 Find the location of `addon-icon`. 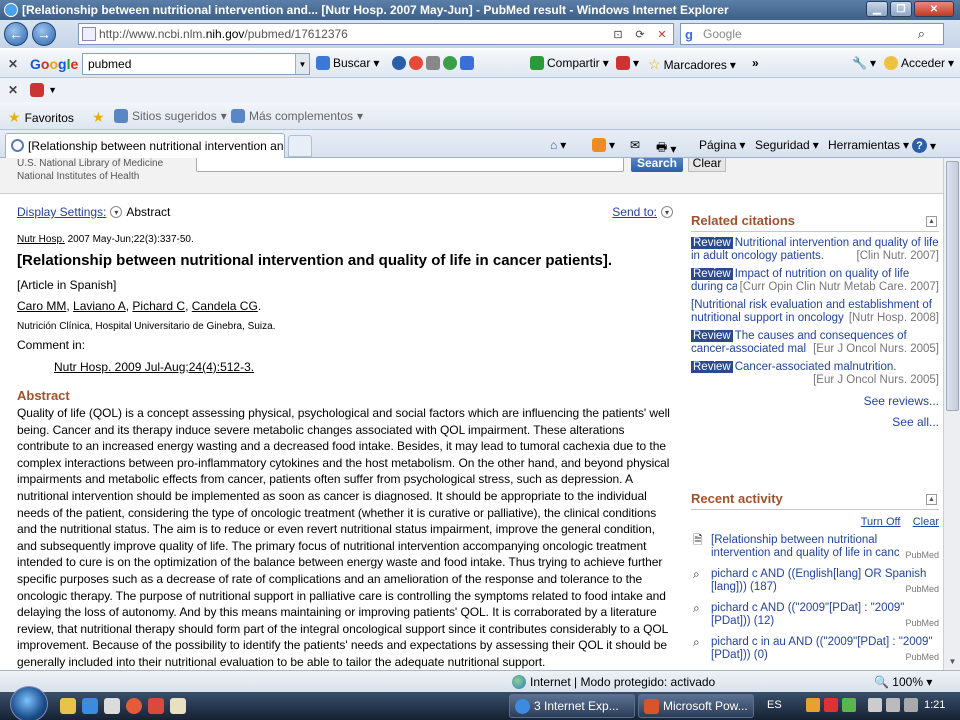

addon-icon is located at coordinates (37, 90).